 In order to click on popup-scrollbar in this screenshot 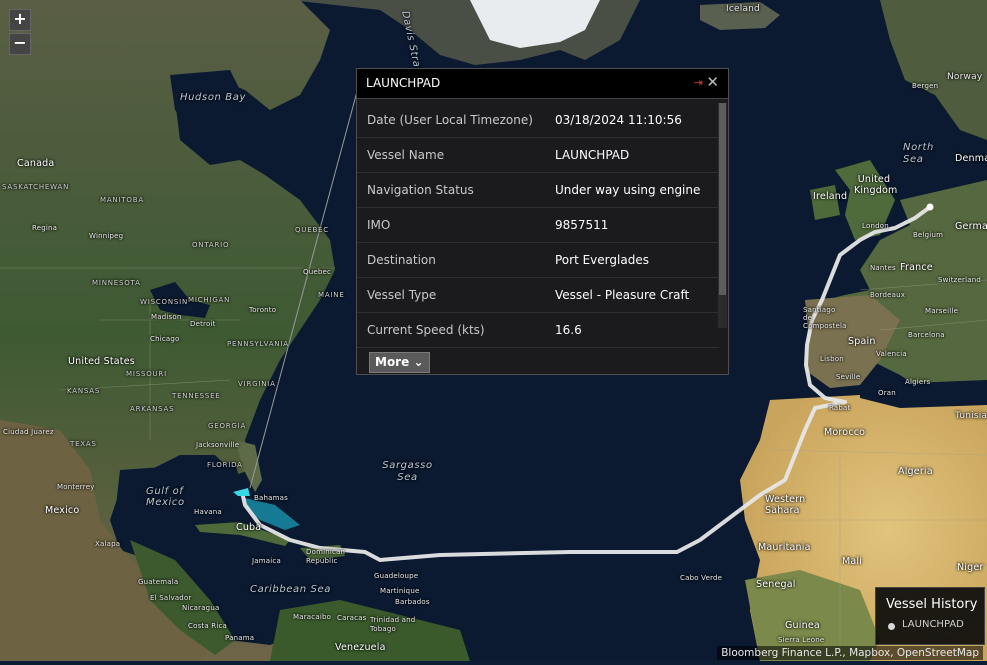, I will do `click(722, 215)`.